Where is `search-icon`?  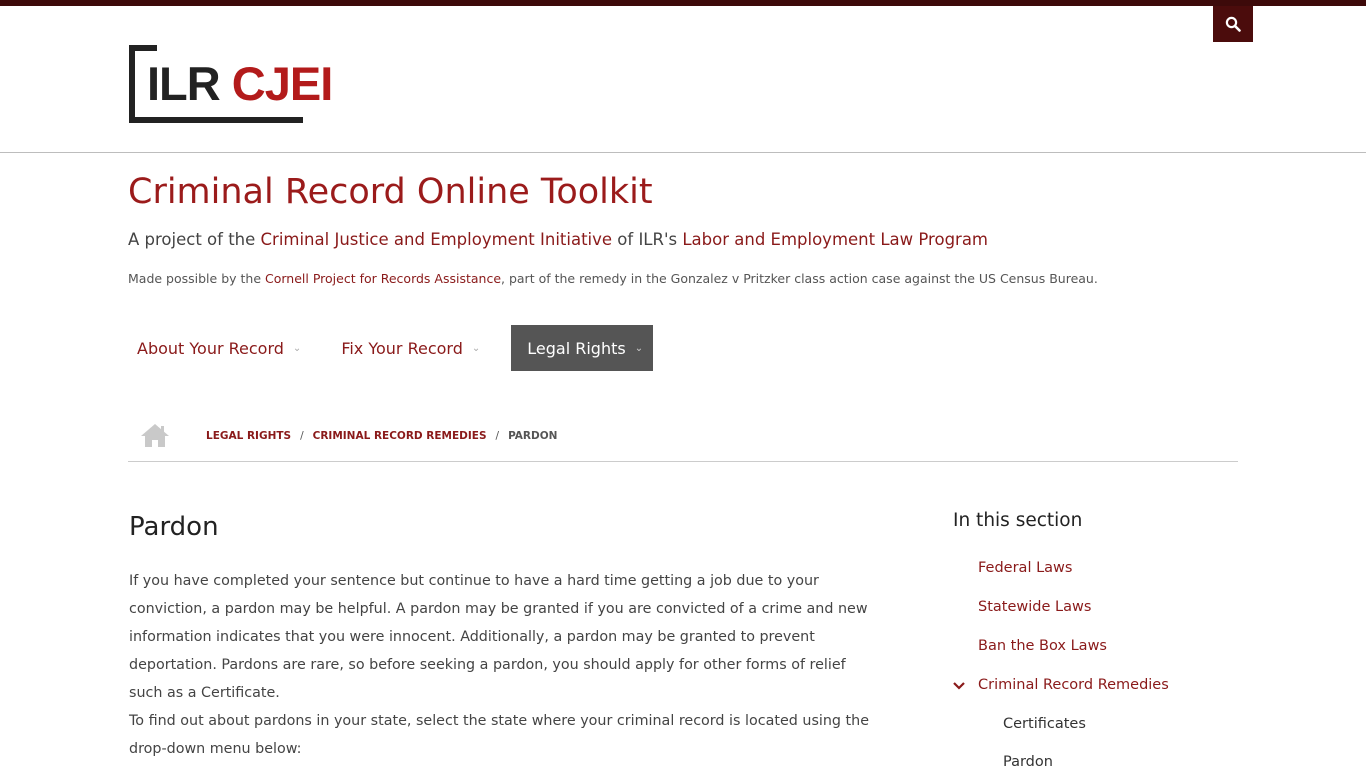 search-icon is located at coordinates (1233, 24).